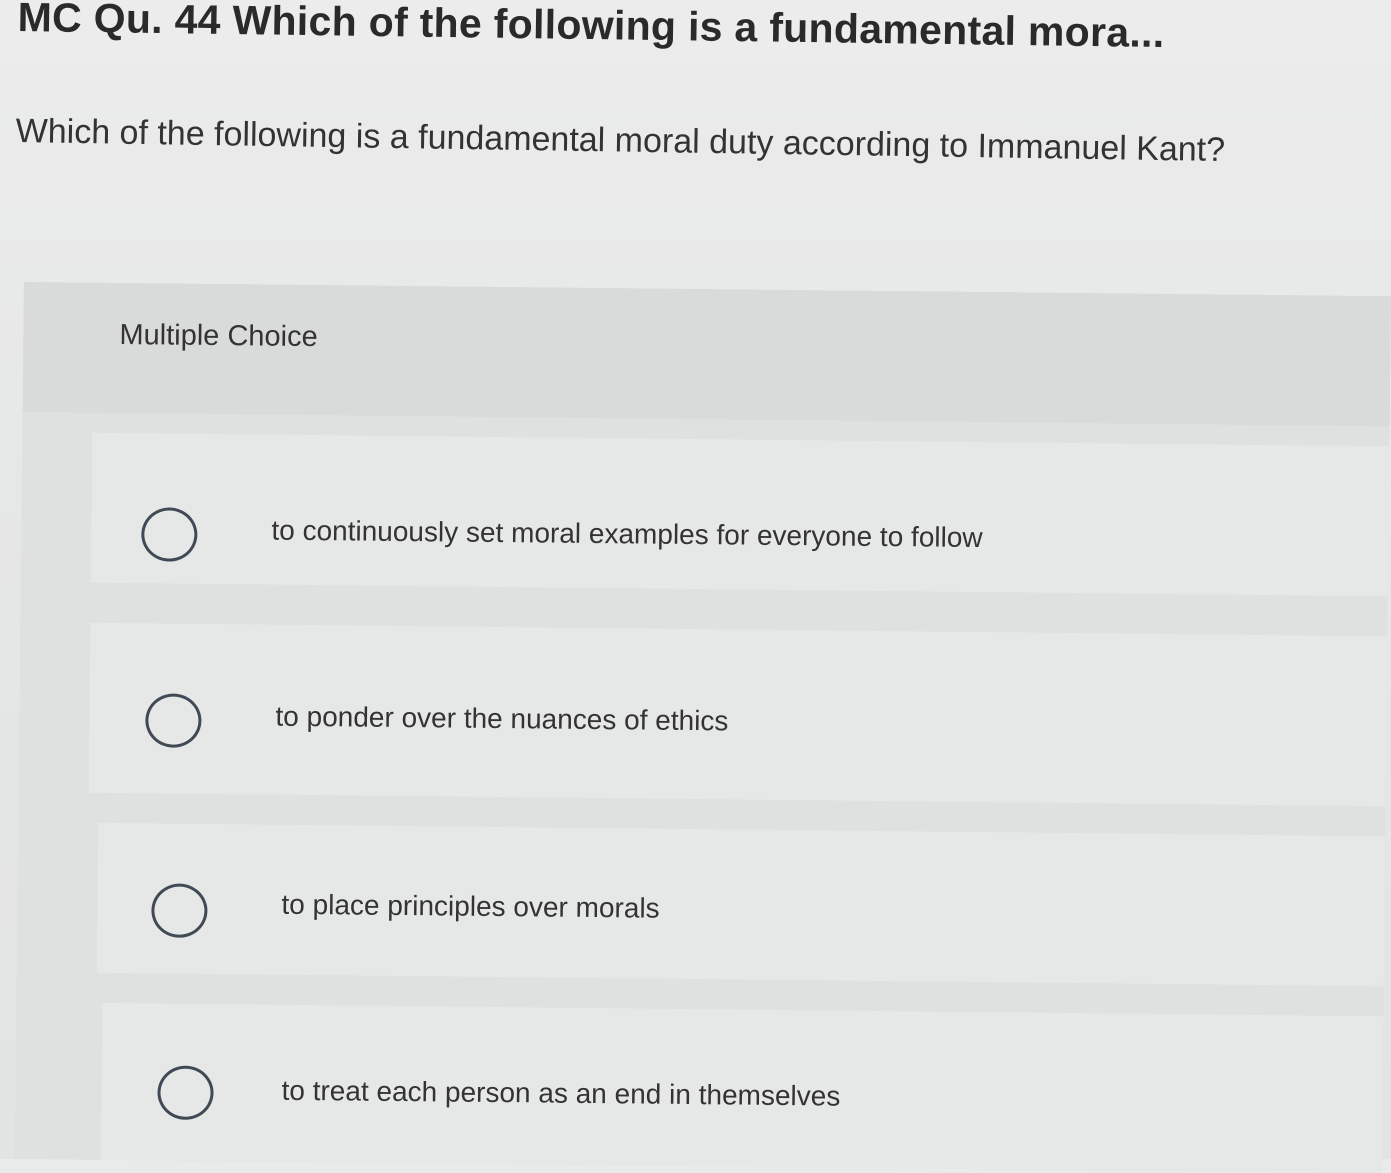 The height and width of the screenshot is (1173, 1391). Describe the element at coordinates (741, 904) in the screenshot. I see `choice-option-3: to place principles over morals` at that location.